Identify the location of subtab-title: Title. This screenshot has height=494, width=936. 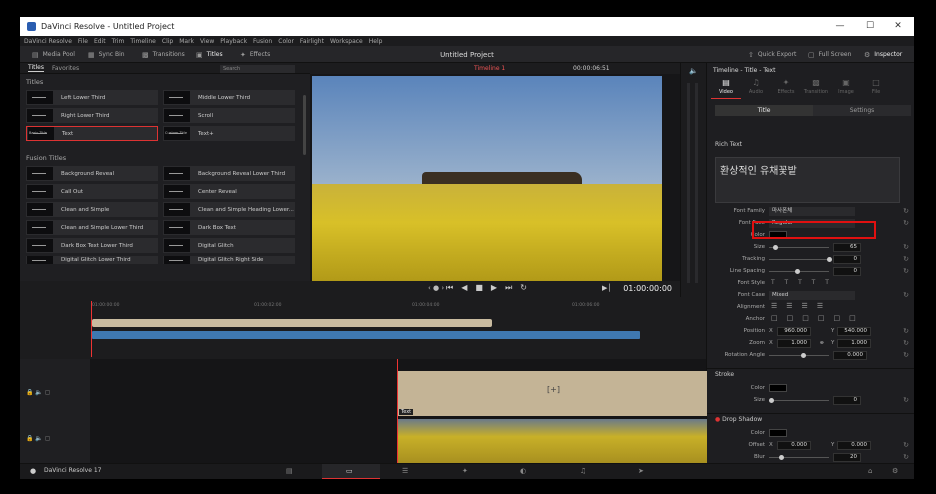
(764, 110).